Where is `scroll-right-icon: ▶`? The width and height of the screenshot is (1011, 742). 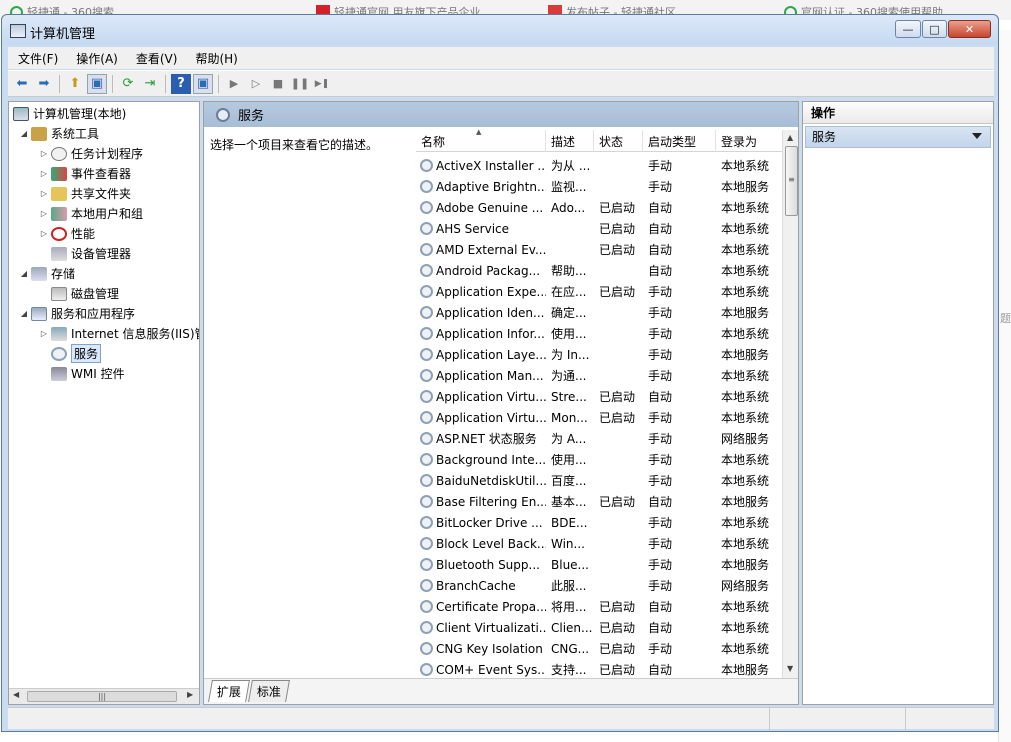 scroll-right-icon: ▶ is located at coordinates (190, 694).